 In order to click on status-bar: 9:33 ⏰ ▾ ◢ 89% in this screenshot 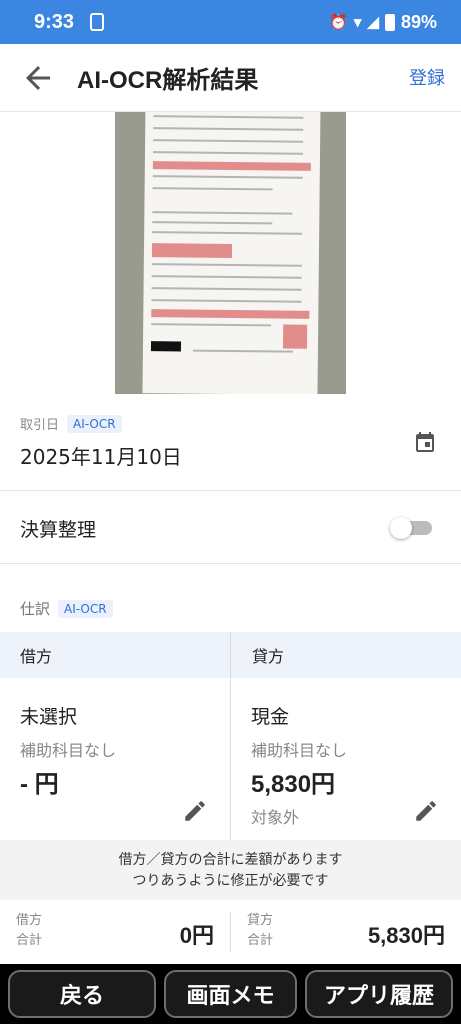, I will do `click(230, 22)`.